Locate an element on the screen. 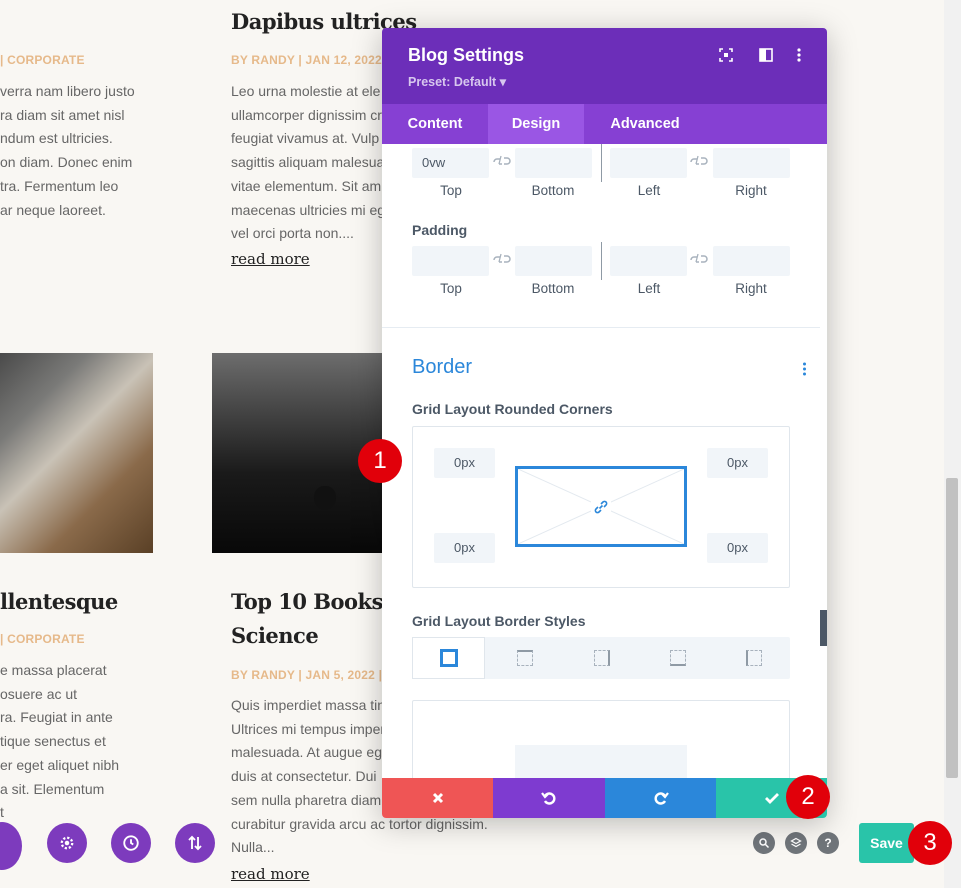 This screenshot has height=888, width=961. padding-top-input is located at coordinates (450, 261).